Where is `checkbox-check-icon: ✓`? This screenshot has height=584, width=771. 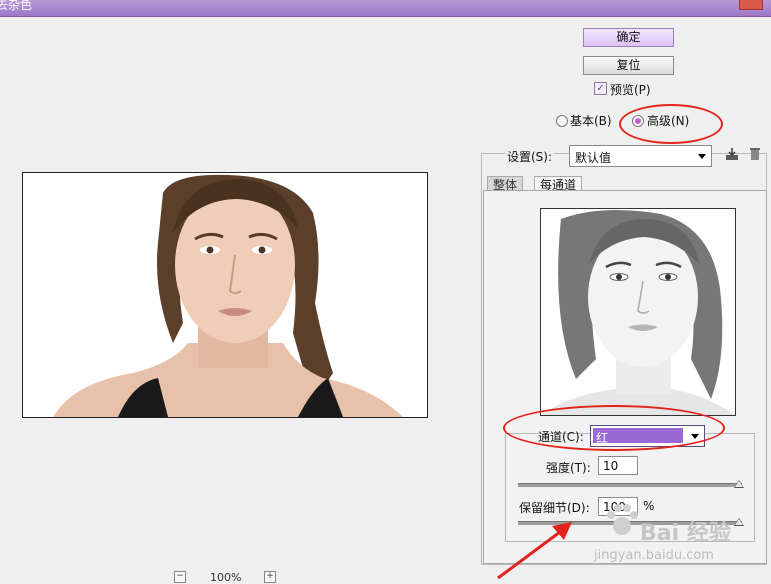 checkbox-check-icon: ✓ is located at coordinates (600, 88).